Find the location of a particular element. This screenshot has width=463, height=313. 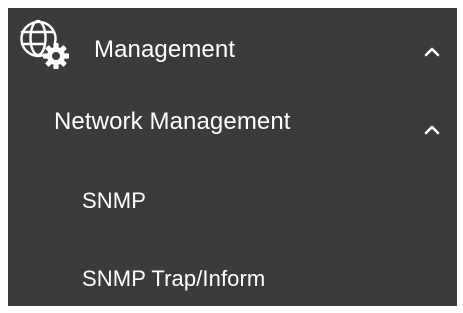

menu-item-network-management-label: Network Management is located at coordinates (172, 121).